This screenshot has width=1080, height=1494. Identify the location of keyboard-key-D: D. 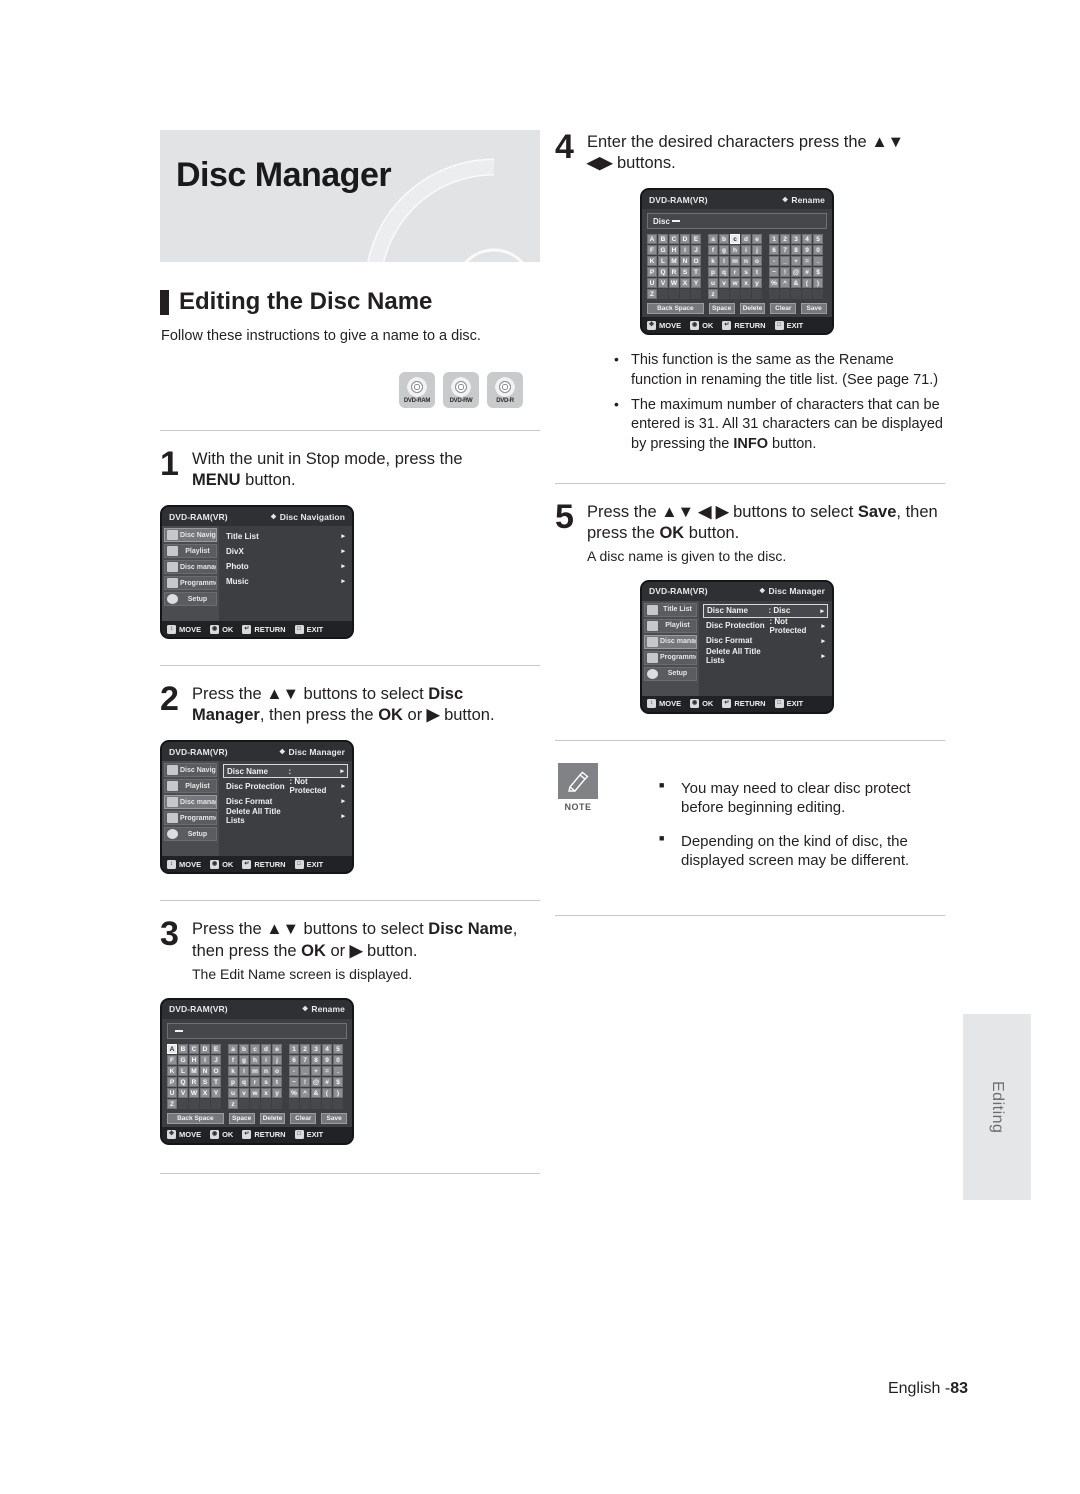
(685, 239).